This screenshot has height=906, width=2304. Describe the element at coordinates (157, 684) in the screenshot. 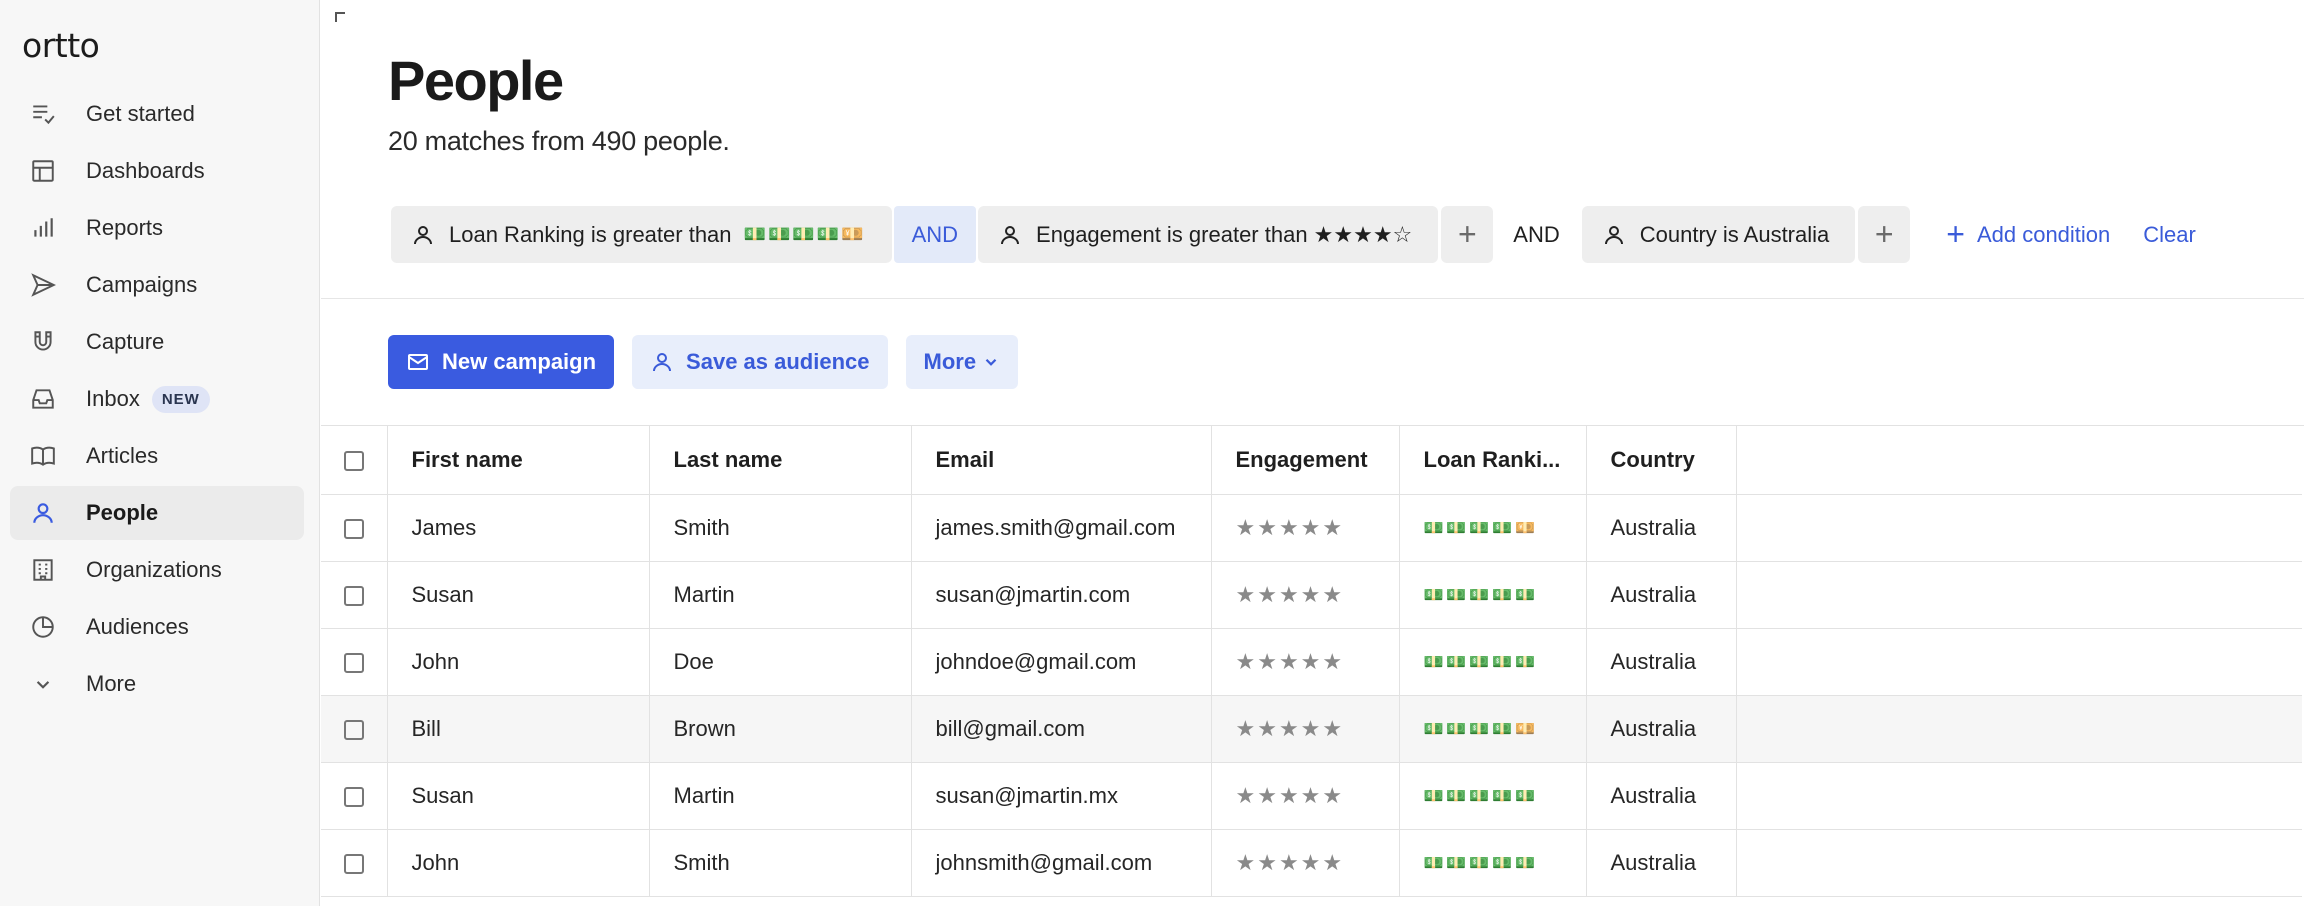

I see `sidebar-item-more: More` at that location.